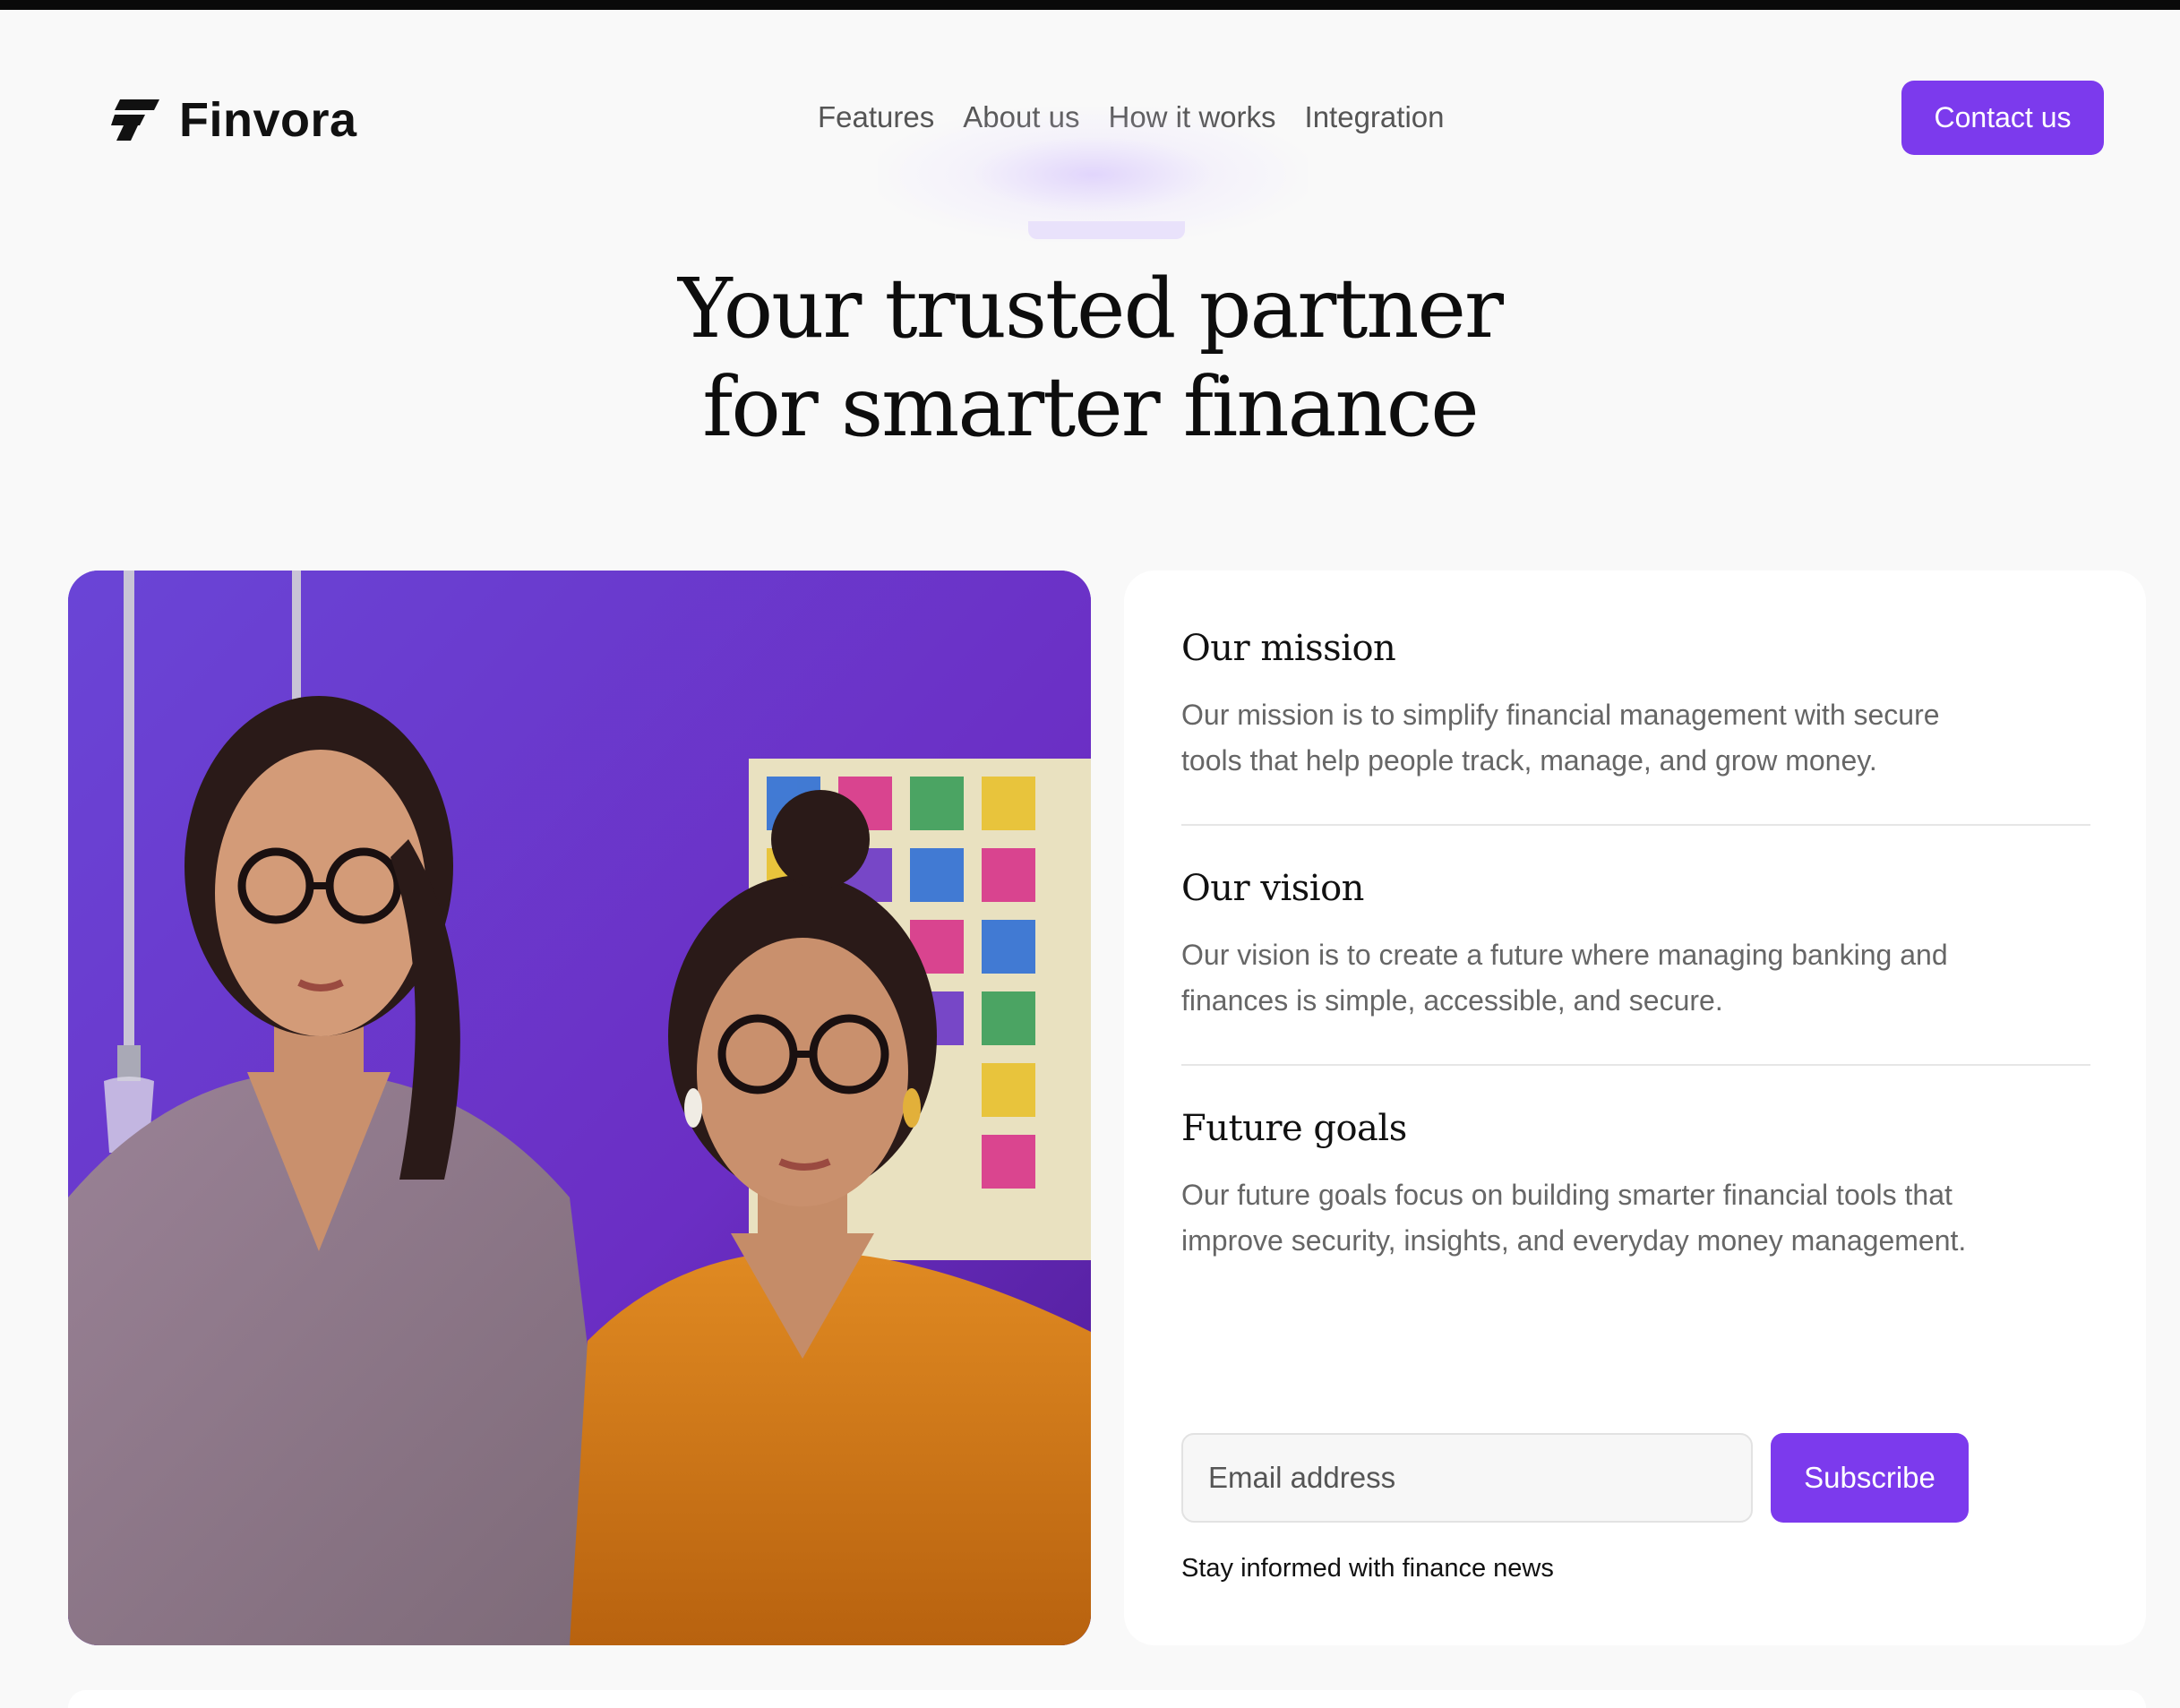  Describe the element at coordinates (1192, 117) in the screenshot. I see `nav-how-it-works: How it works` at that location.